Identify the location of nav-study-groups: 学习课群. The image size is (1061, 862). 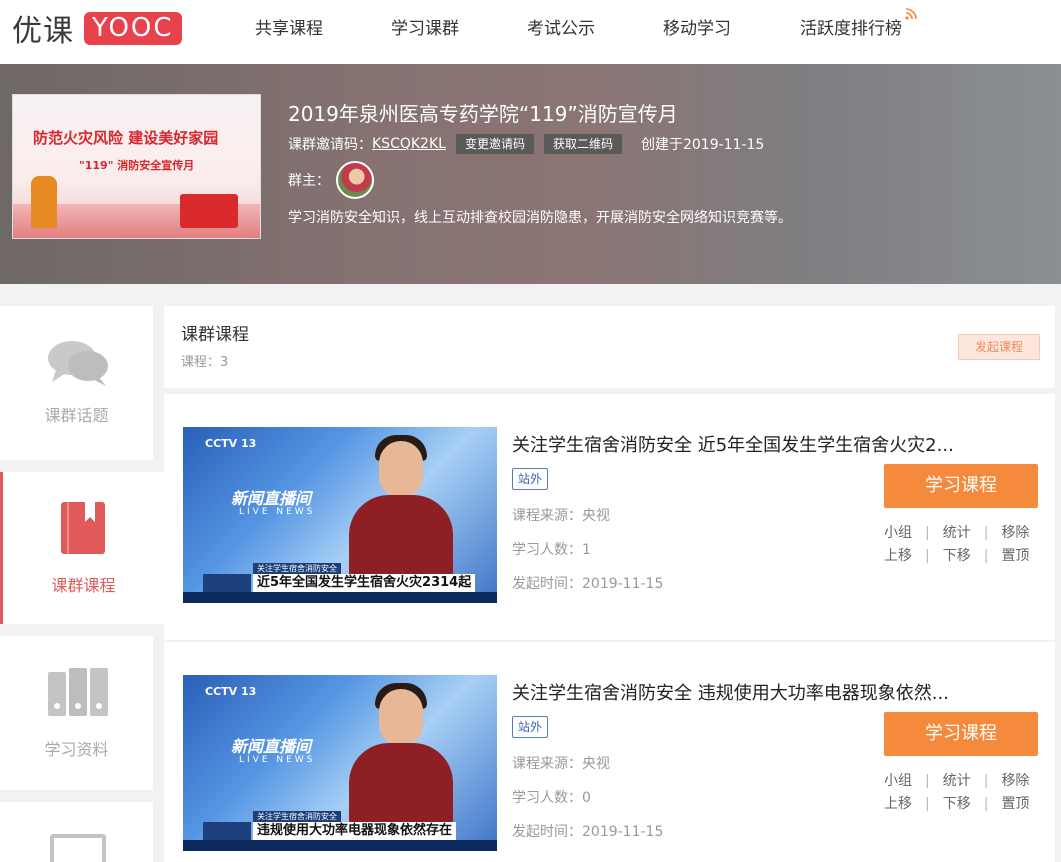
(425, 26).